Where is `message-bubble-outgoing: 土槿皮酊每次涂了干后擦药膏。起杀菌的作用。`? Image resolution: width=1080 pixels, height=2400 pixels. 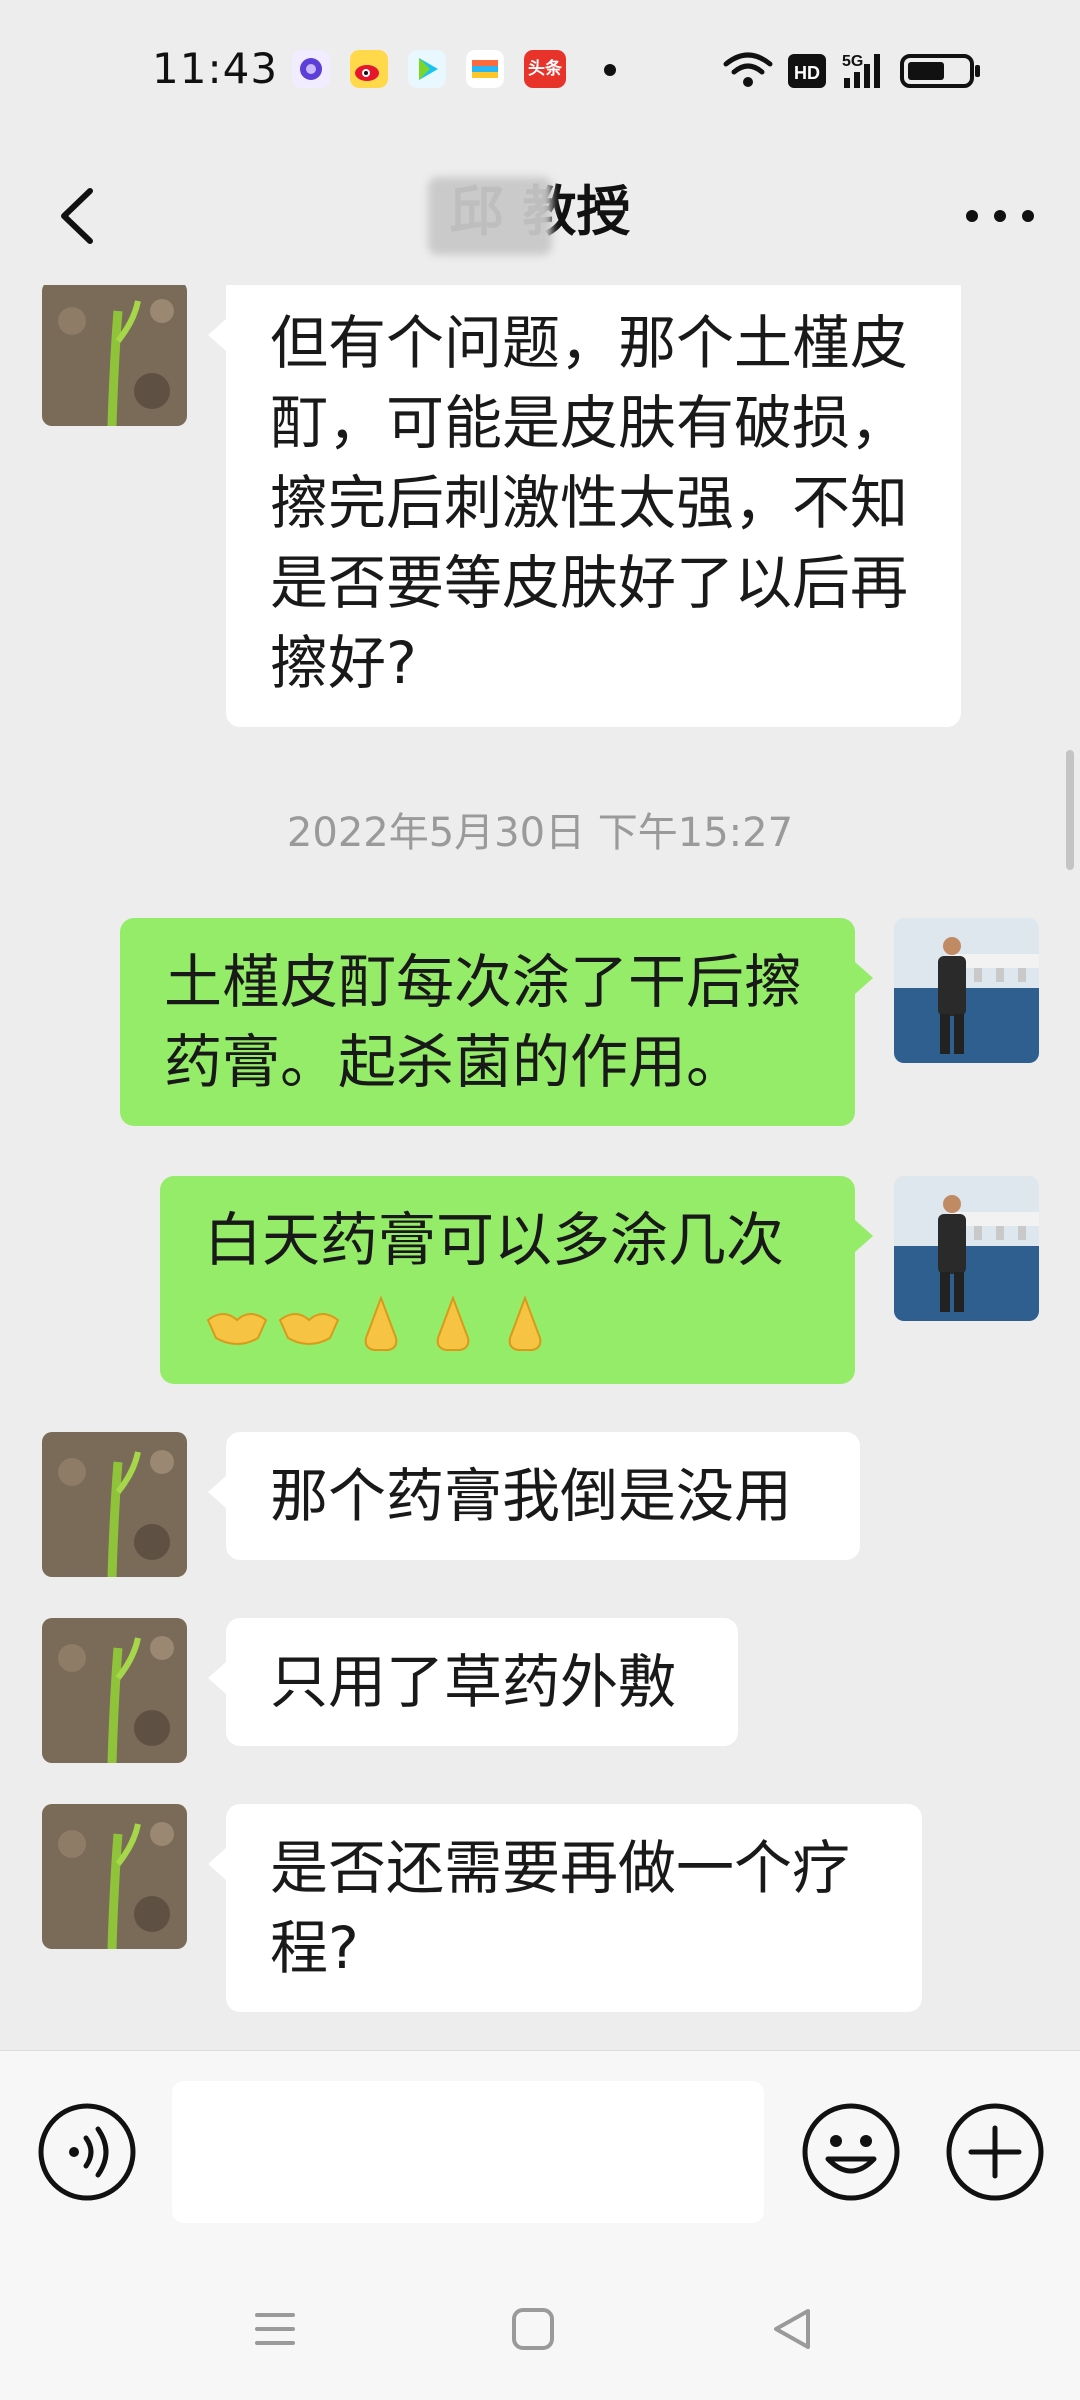 message-bubble-outgoing: 土槿皮酊每次涂了干后擦药膏。起杀菌的作用。 is located at coordinates (496, 1022).